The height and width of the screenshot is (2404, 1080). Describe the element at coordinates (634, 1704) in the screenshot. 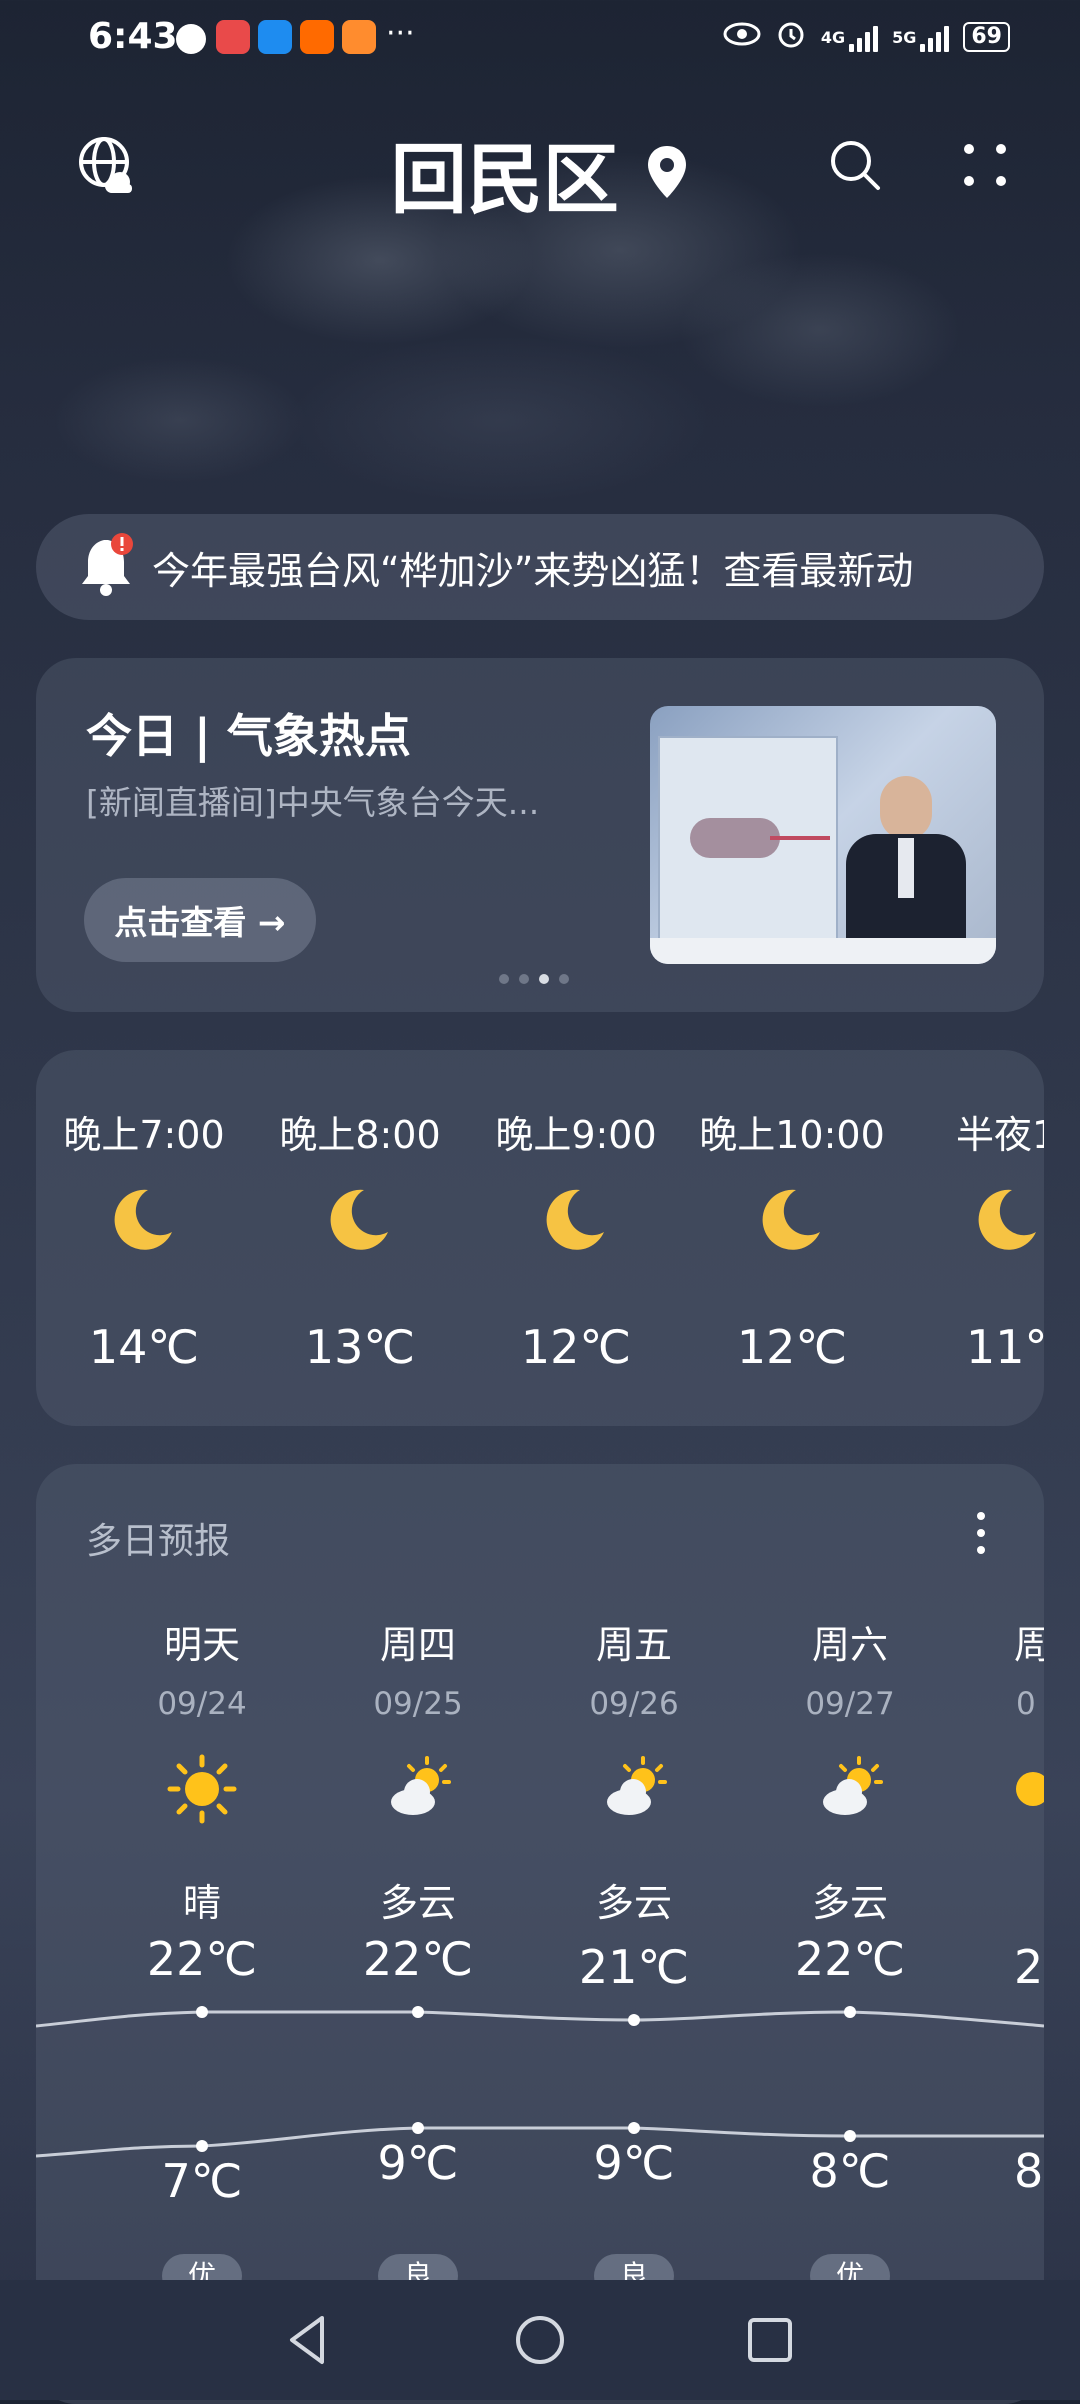

I see `day-date: 09/26` at that location.